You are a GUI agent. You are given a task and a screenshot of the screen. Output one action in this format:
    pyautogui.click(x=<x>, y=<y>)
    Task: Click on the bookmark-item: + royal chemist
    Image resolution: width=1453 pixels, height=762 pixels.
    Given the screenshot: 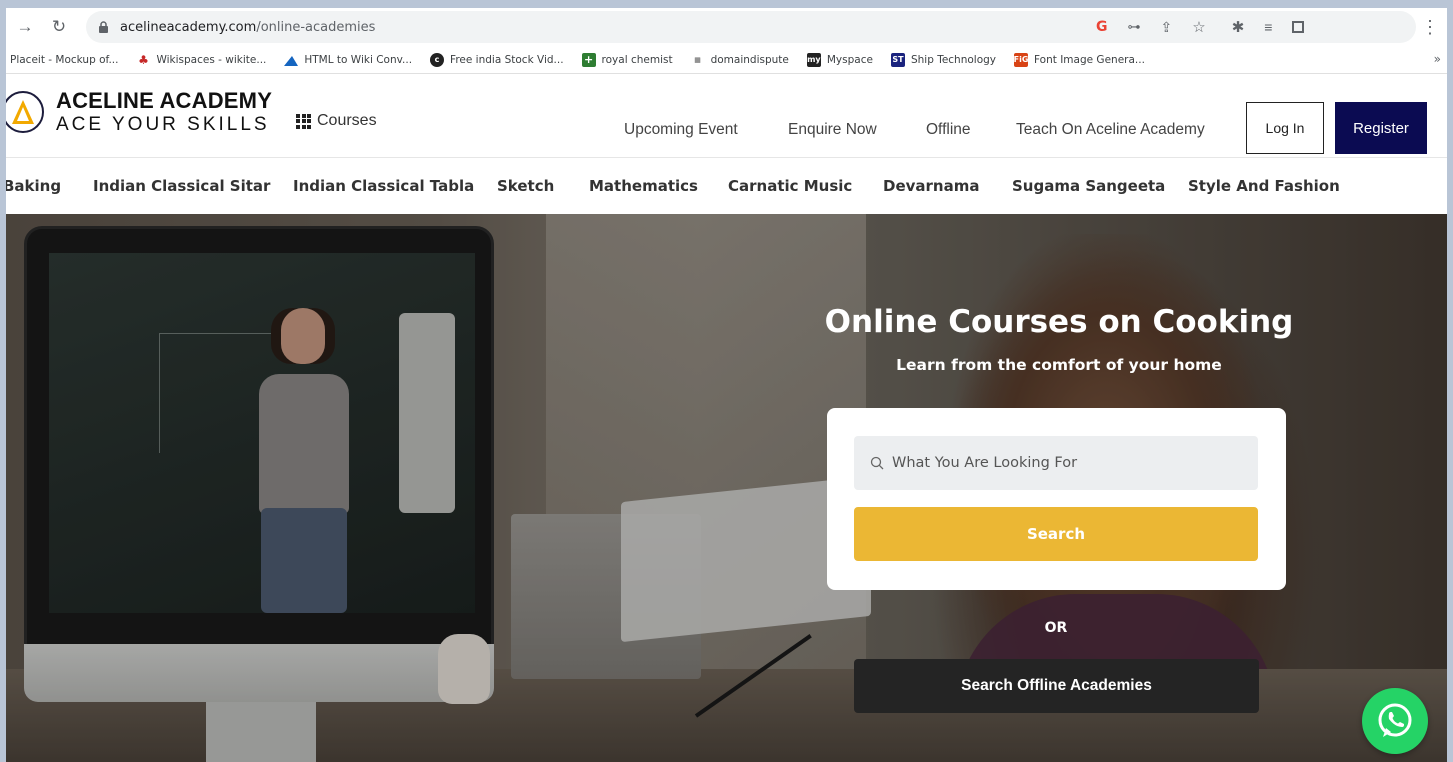 What is the action you would take?
    pyautogui.click(x=627, y=59)
    